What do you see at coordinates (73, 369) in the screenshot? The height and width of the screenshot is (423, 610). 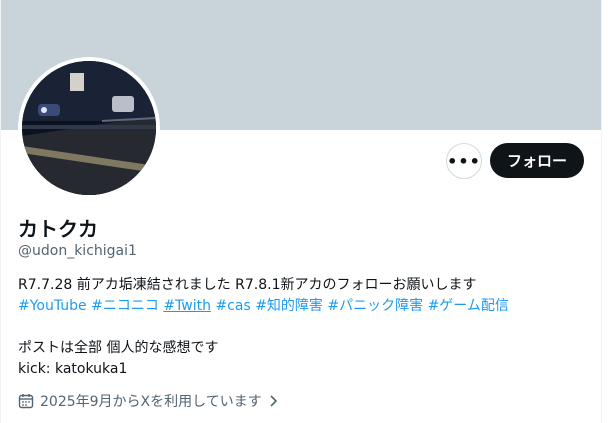 I see `bio-line: kick: katokuka1` at bounding box center [73, 369].